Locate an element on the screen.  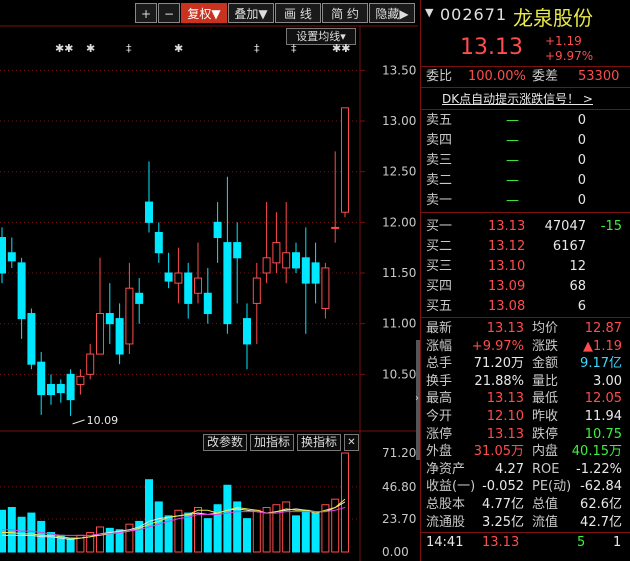
close-indicator-button: ✕ is located at coordinates (351, 442).